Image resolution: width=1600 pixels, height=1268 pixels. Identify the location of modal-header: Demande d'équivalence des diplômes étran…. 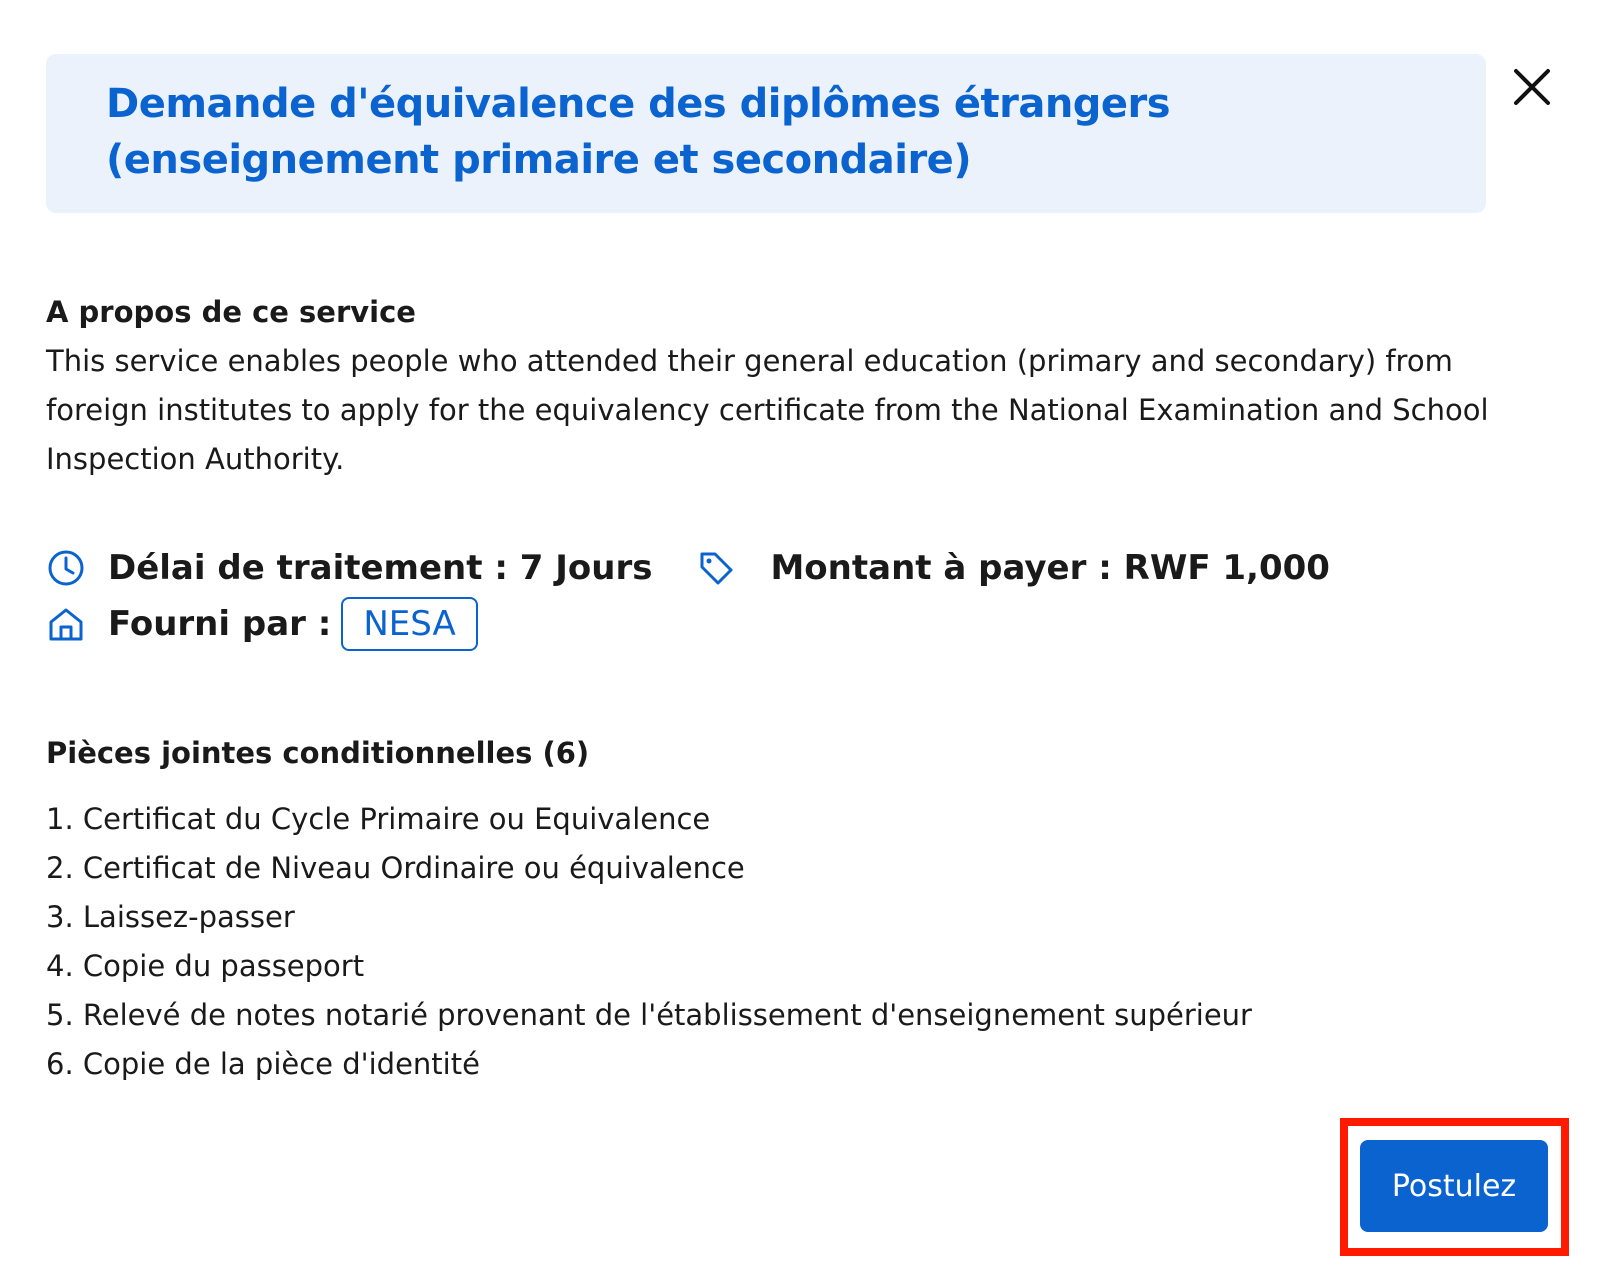
(766, 133).